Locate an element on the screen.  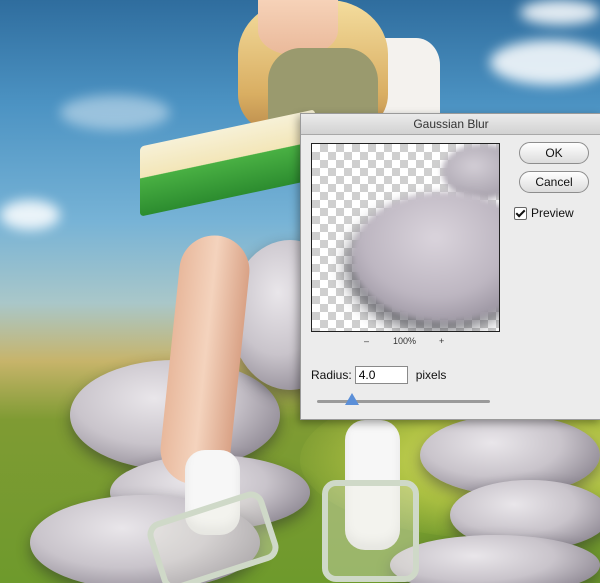
zoom-level: 100% is located at coordinates (404, 341).